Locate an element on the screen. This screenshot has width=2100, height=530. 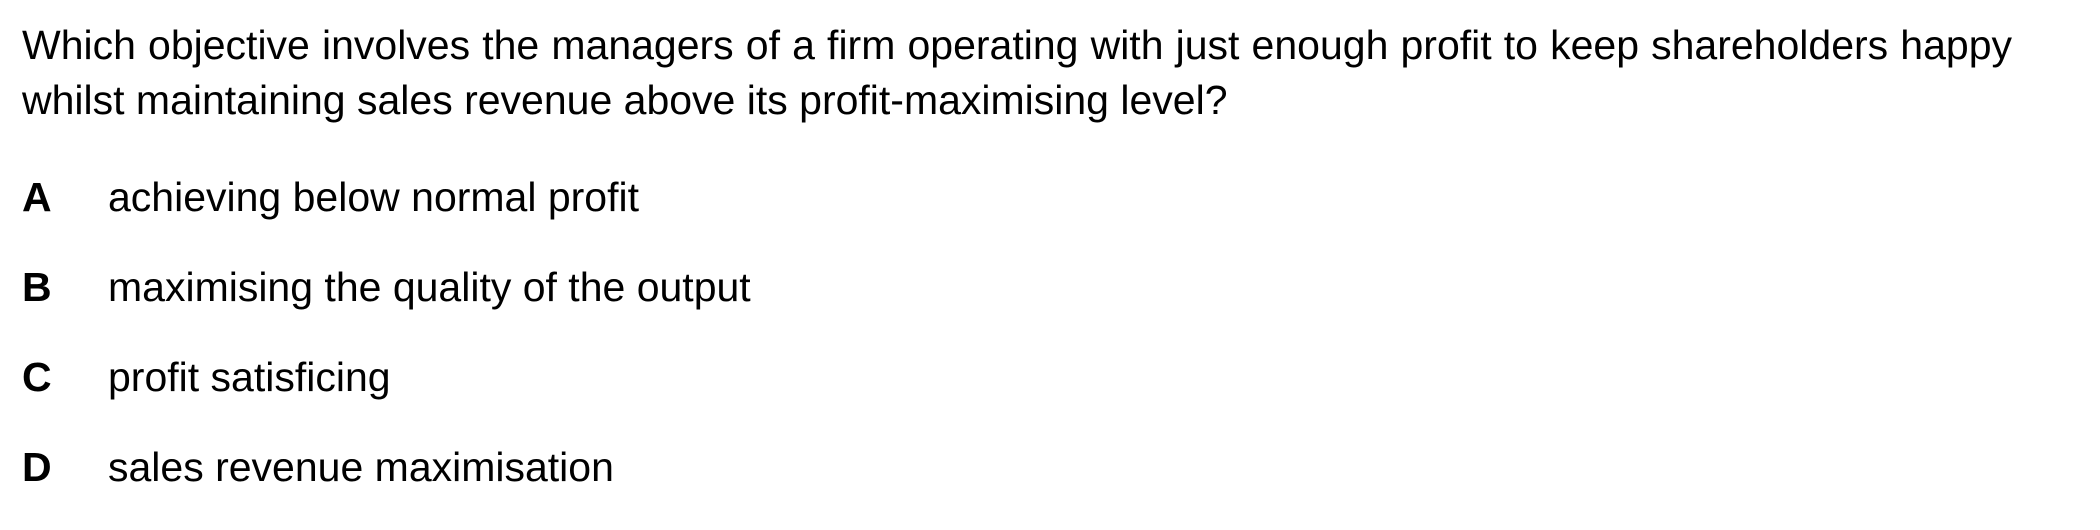
option-a: A achieving below normal profit is located at coordinates (386, 215).